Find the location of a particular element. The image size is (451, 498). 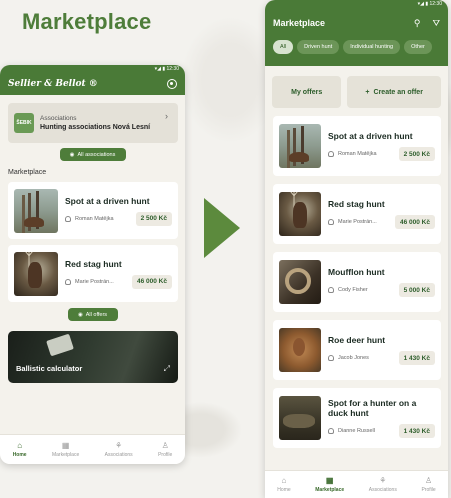

filter-chips: All Driven hunt Individual hunting Other is located at coordinates (356, 47).